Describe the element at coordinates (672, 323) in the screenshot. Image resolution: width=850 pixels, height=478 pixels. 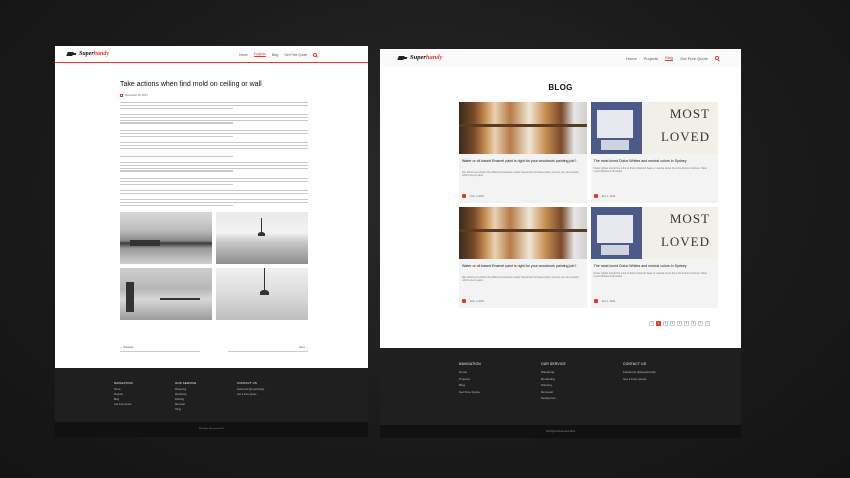
I see `page-button: 3` at that location.